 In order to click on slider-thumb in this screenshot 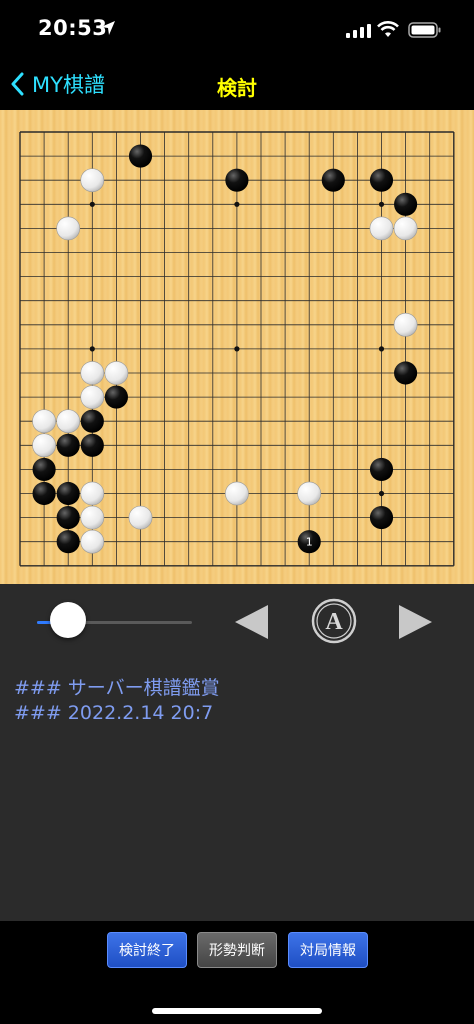, I will do `click(68, 620)`.